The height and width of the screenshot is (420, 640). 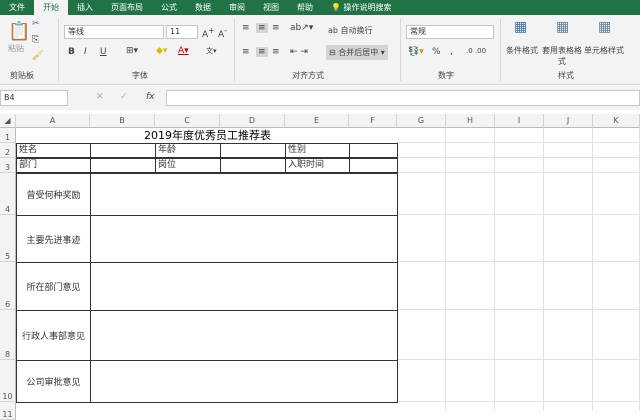 What do you see at coordinates (35, 40) in the screenshot?
I see `copy-icon: ⎘` at bounding box center [35, 40].